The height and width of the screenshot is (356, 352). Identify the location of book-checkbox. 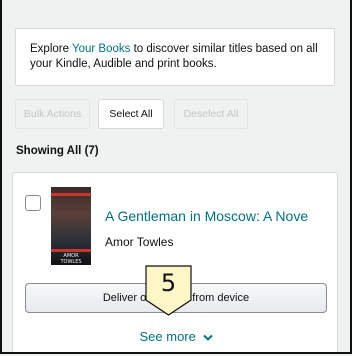
(33, 203).